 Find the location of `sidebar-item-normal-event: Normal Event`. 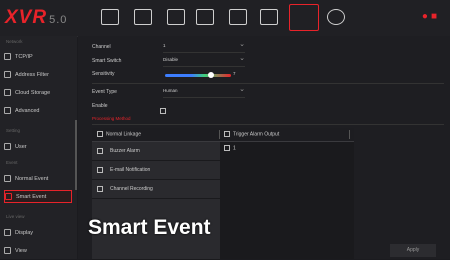

sidebar-item-normal-event: Normal Event is located at coordinates (38, 178).